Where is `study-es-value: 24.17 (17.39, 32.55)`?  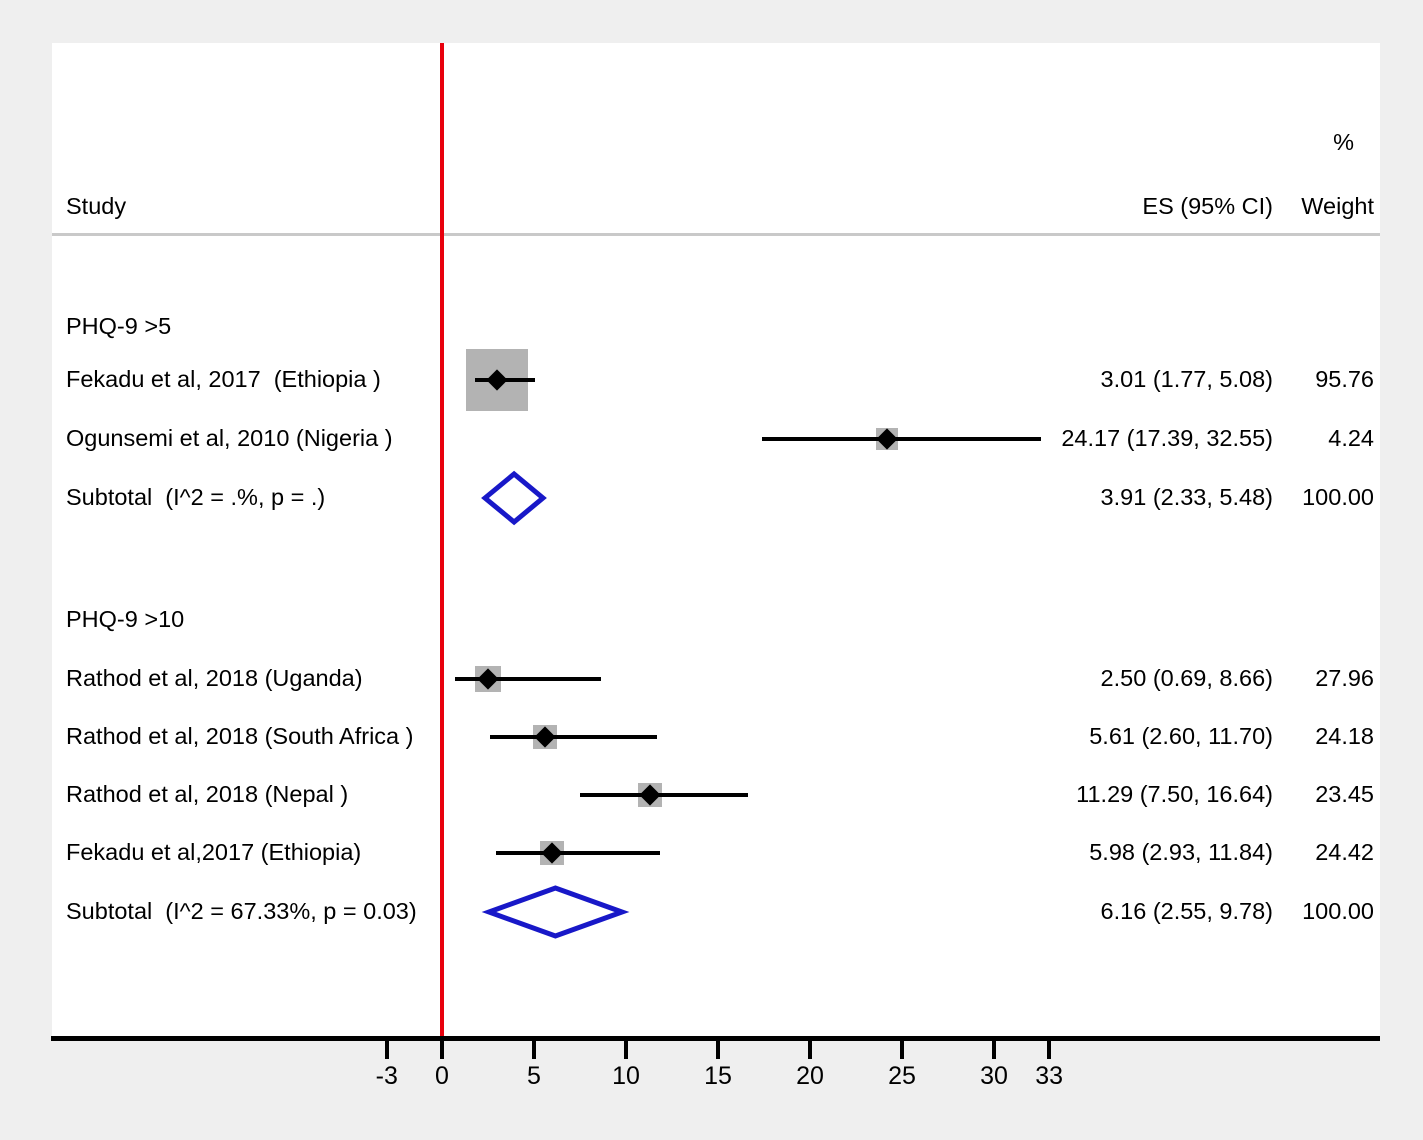
study-es-value: 24.17 (17.39, 32.55) is located at coordinates (1167, 438).